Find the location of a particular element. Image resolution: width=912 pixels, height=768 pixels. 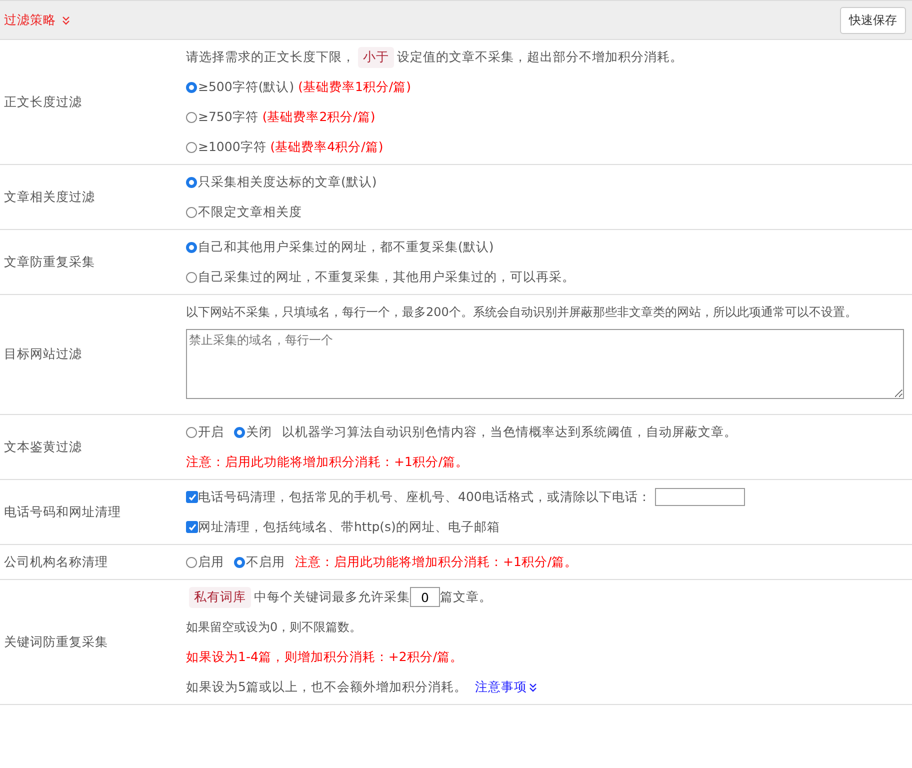

warning-text: 如果设为1-4篇，则增加积分消耗：+2积分/篇。 is located at coordinates (325, 657).